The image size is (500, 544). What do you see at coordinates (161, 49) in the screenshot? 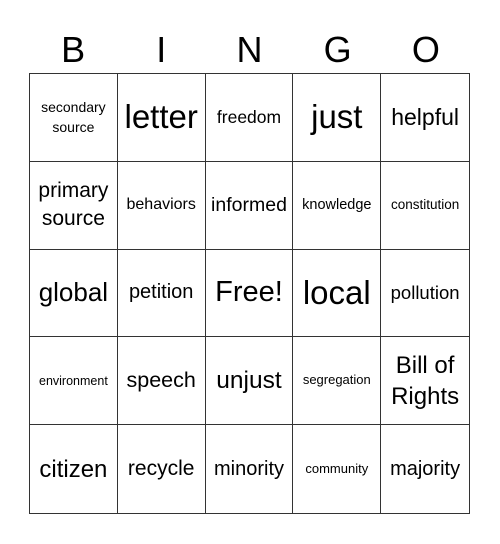
I see `header-letter-i: I` at bounding box center [161, 49].